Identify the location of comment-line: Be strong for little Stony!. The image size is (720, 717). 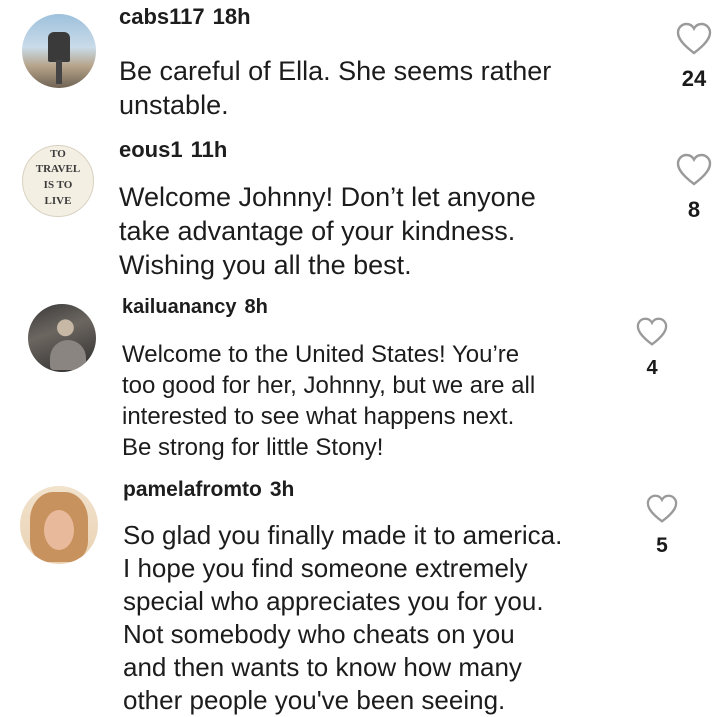
(253, 447).